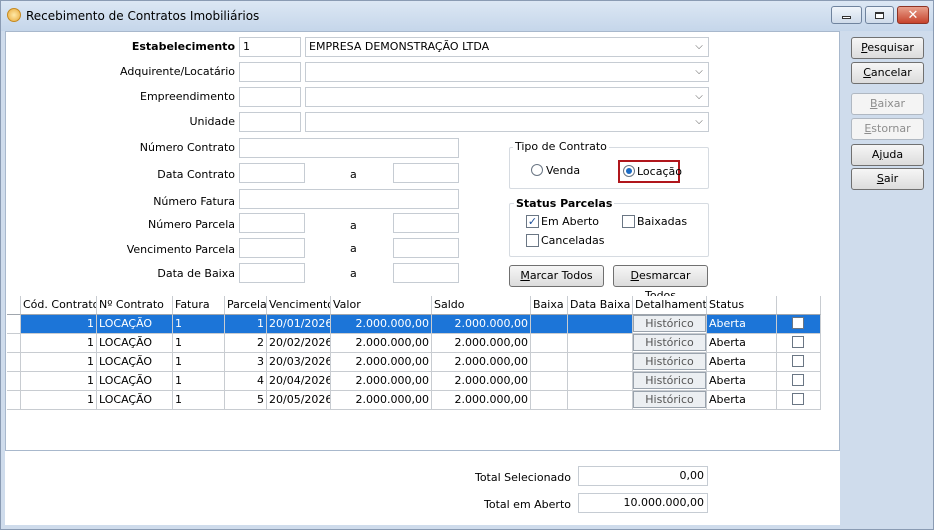 This screenshot has width=934, height=530. Describe the element at coordinates (59, 305) in the screenshot. I see `column-header: Cód. Contrato` at that location.